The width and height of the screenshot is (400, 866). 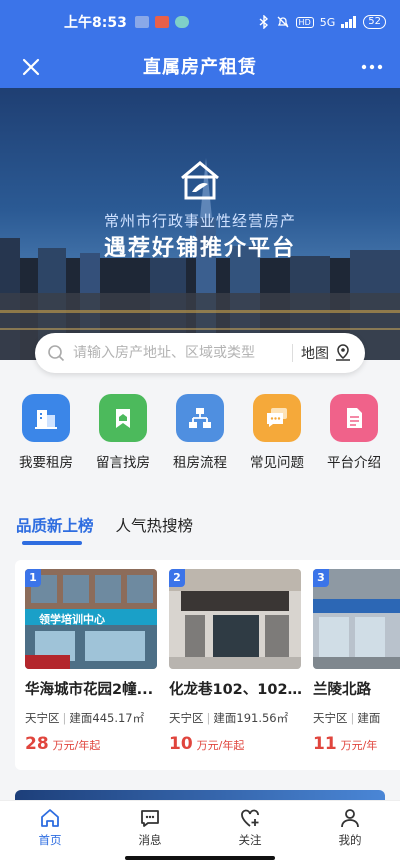 I want to click on quick-links: 我要租房 留言找房 租房流程 常见问题 平台介绍, so click(x=200, y=432).